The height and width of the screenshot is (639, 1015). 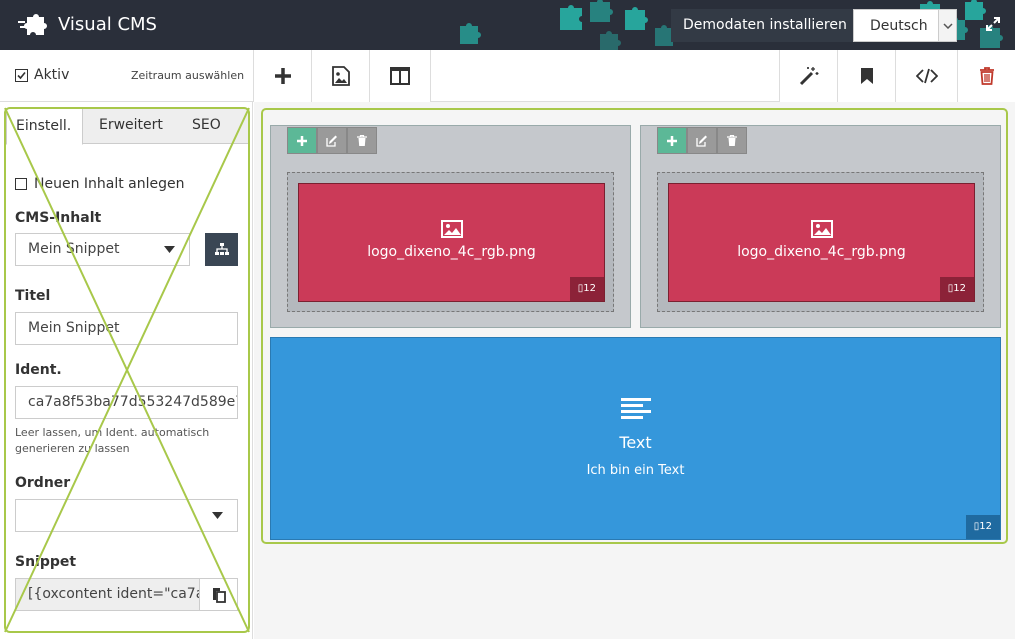 I want to click on bookmark-icon, so click(x=866, y=76).